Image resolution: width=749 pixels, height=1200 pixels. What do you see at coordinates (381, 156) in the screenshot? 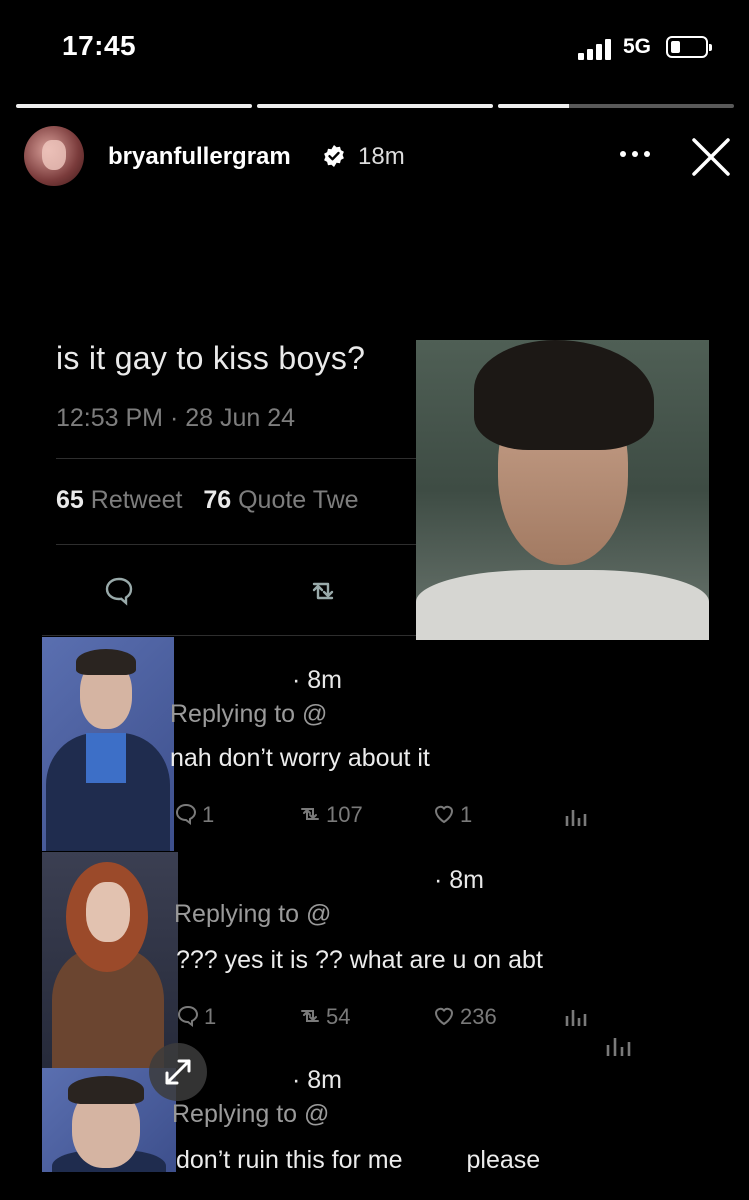
I see `story-time-ago: 18m` at bounding box center [381, 156].